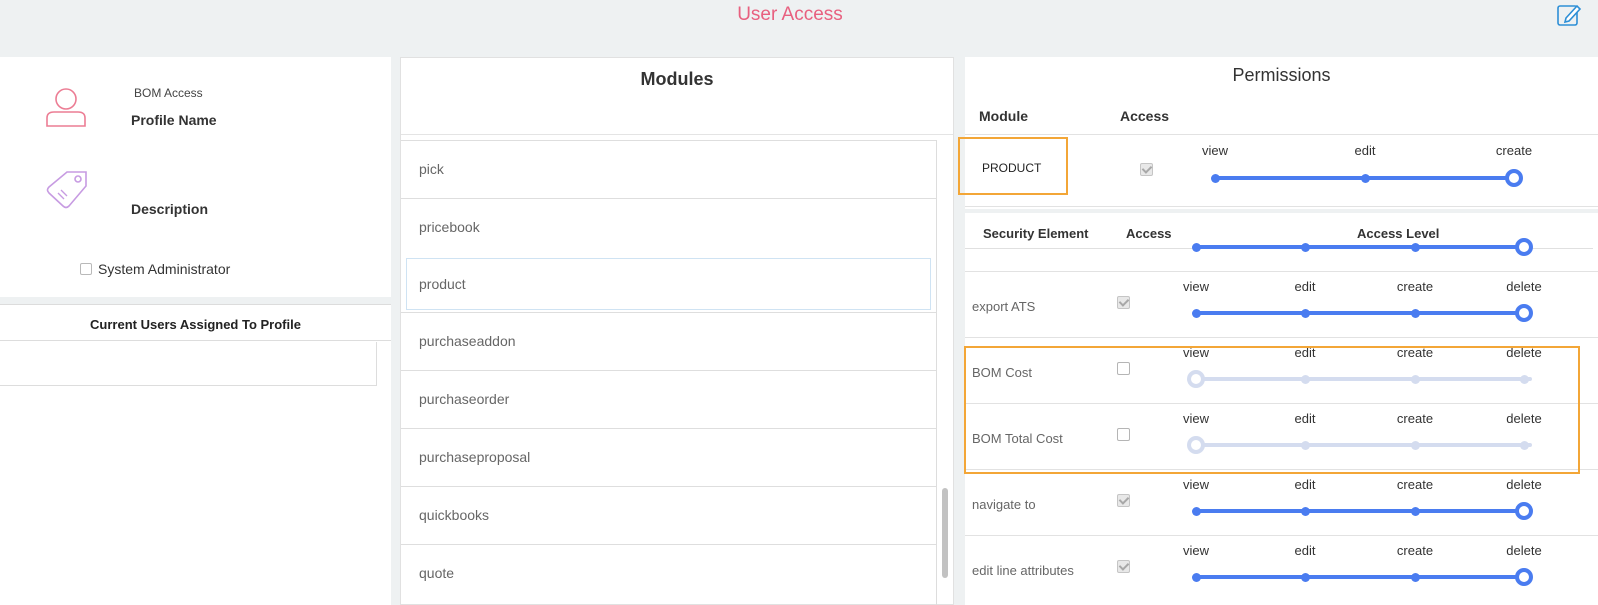 This screenshot has width=1598, height=605. I want to click on module-item-purchaseproposal: purchaseproposal, so click(668, 457).